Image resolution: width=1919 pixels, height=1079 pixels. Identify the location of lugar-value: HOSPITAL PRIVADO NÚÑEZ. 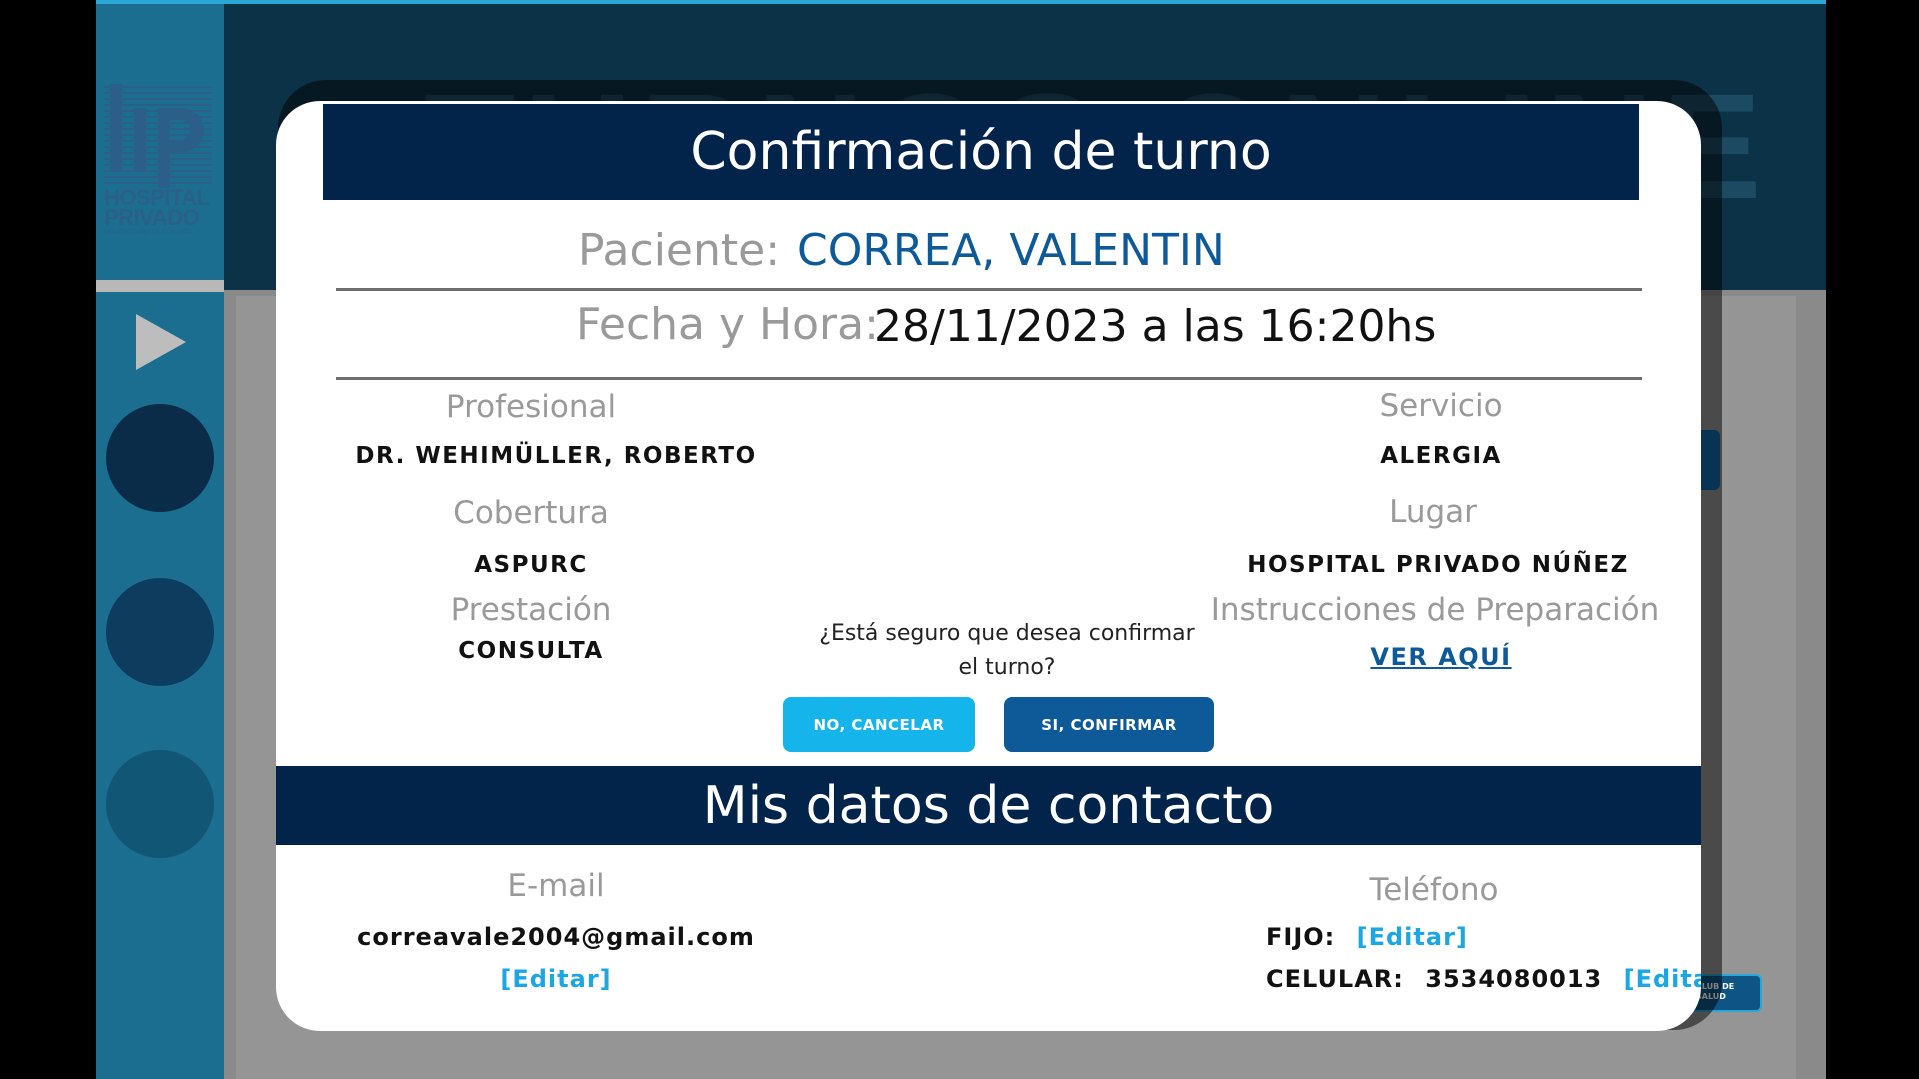
(1438, 565).